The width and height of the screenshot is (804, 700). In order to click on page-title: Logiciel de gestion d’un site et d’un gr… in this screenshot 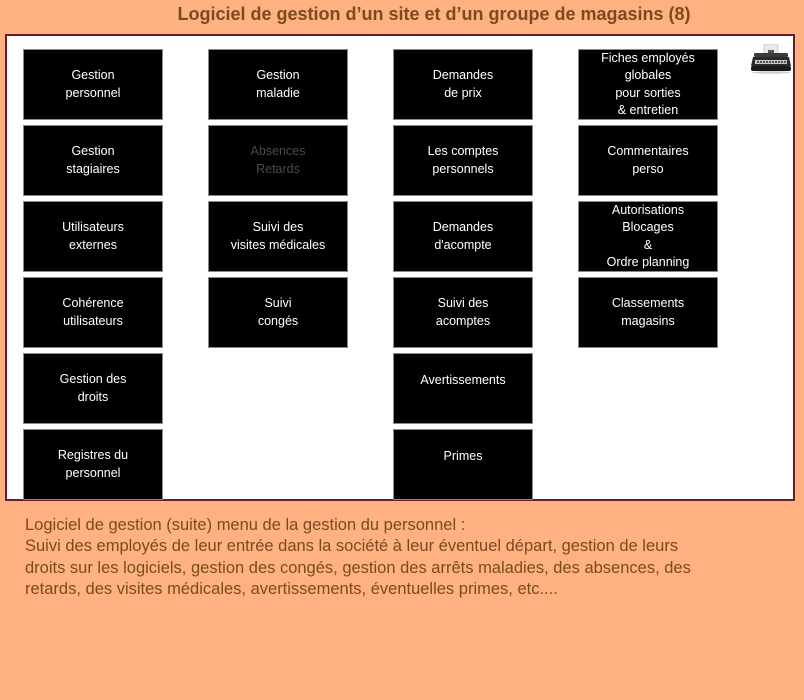, I will do `click(434, 14)`.